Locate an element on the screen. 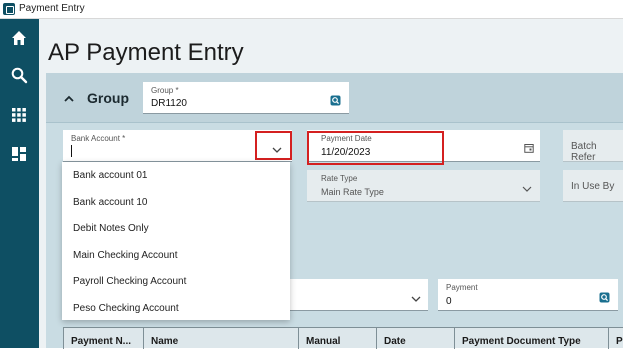 The height and width of the screenshot is (349, 623). text-cursor is located at coordinates (71, 151).